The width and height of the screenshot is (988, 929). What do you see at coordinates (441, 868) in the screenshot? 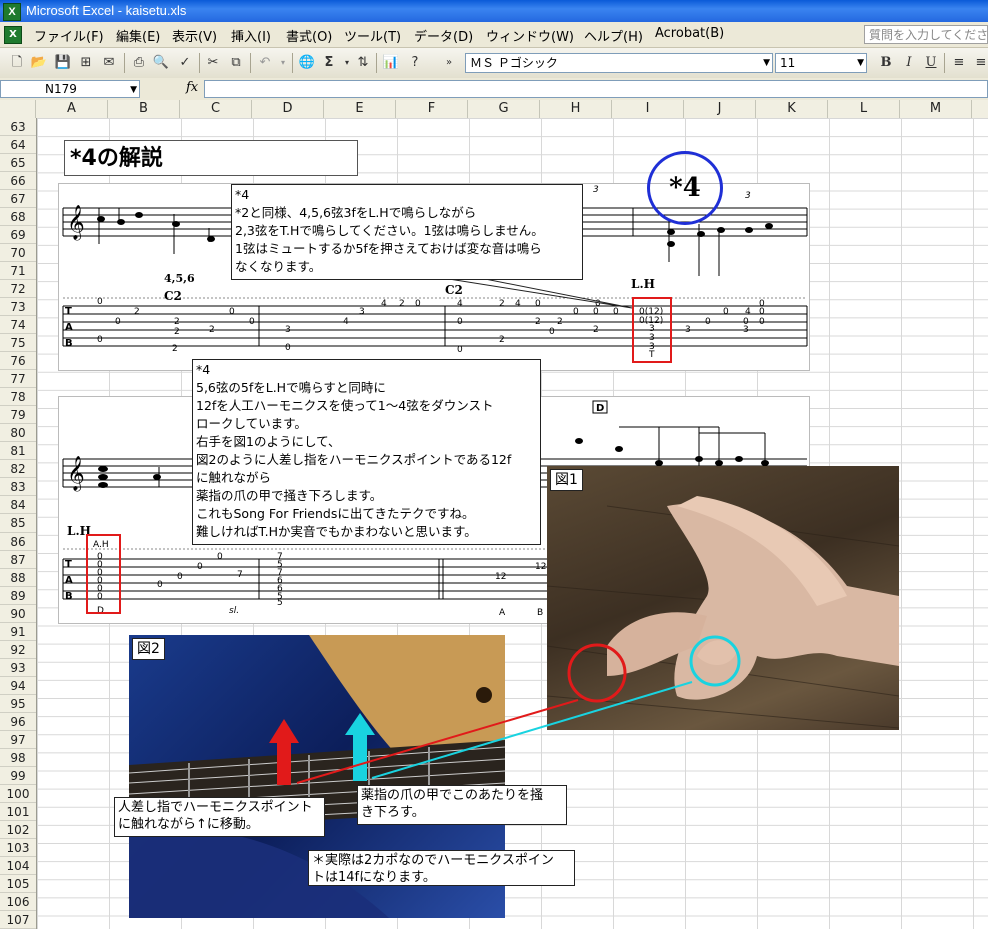
I see `note-capo: ＊実際は2カポなのでハーモニクスポイン トは14fになります。` at bounding box center [441, 868].